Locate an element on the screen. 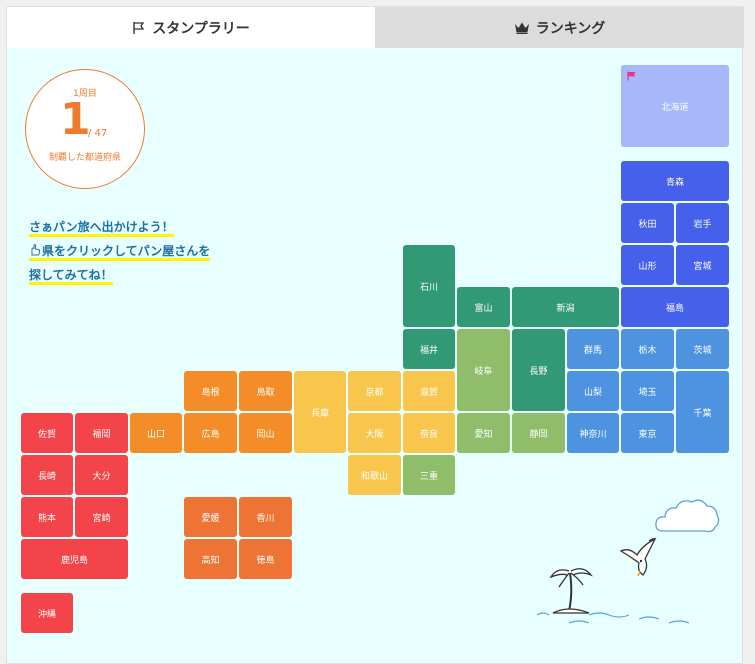  palm-island-icon is located at coordinates (613, 596).